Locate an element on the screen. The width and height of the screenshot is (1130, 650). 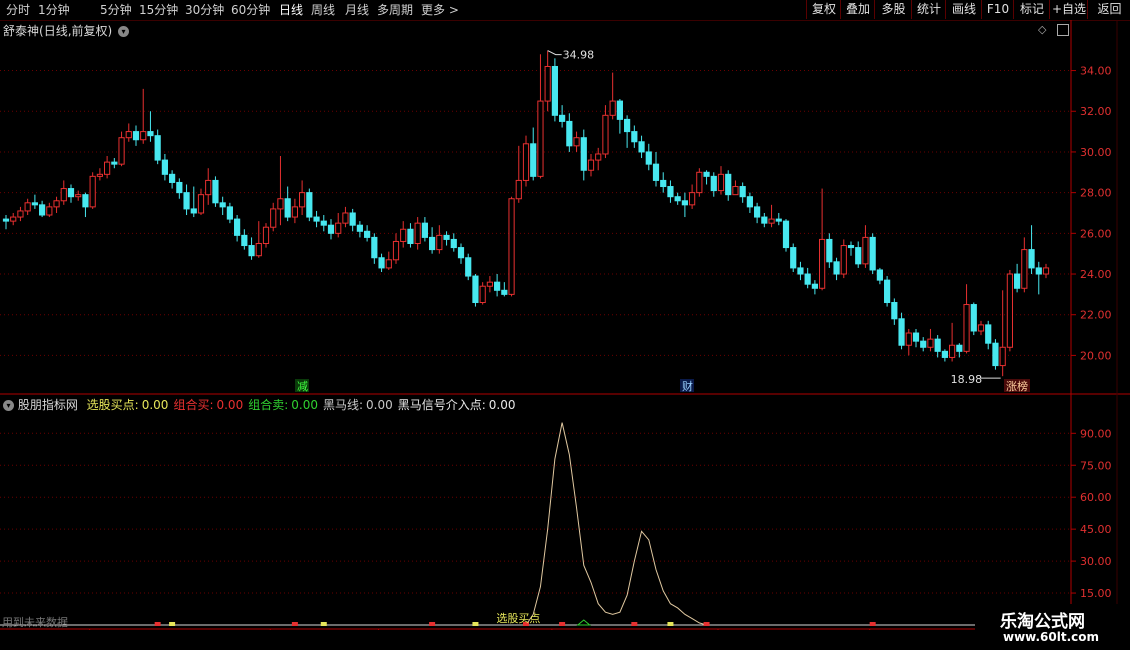
period-tab-3: 15分钟 is located at coordinates (158, 10).